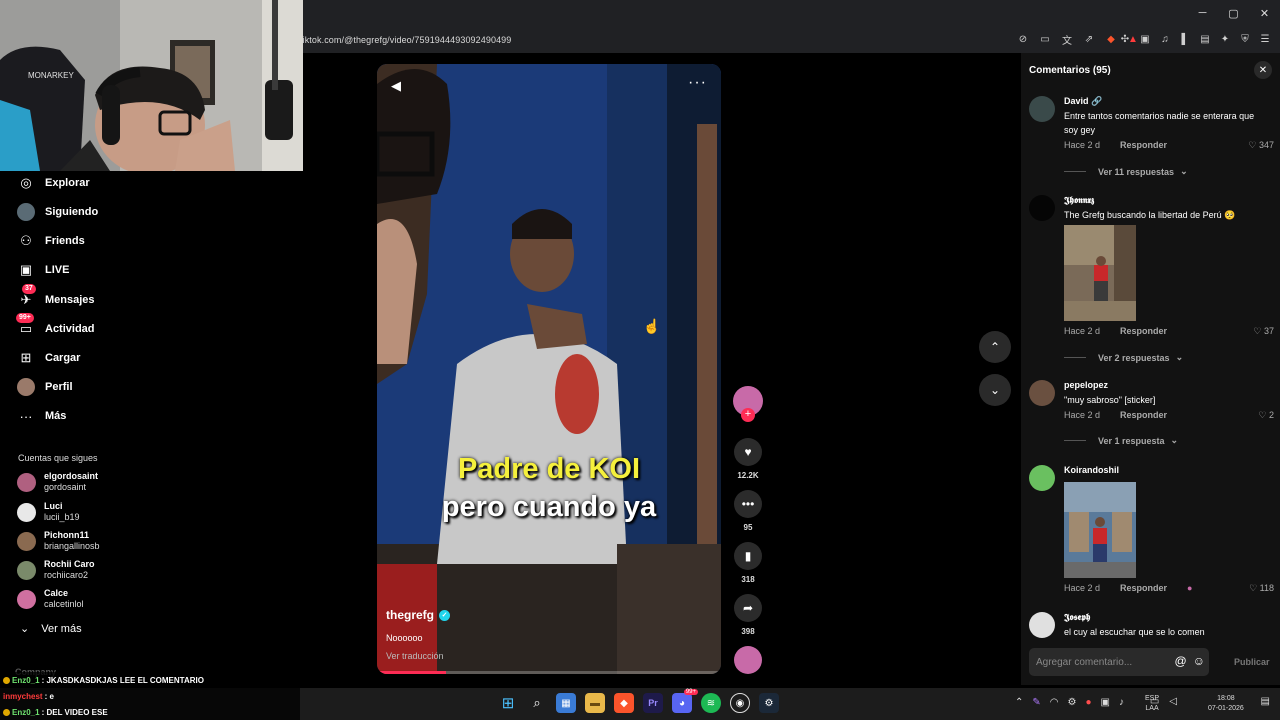  What do you see at coordinates (1123, 357) in the screenshot?
I see `view-replies-button: Ver 2 respuestas ⌄` at bounding box center [1123, 357].